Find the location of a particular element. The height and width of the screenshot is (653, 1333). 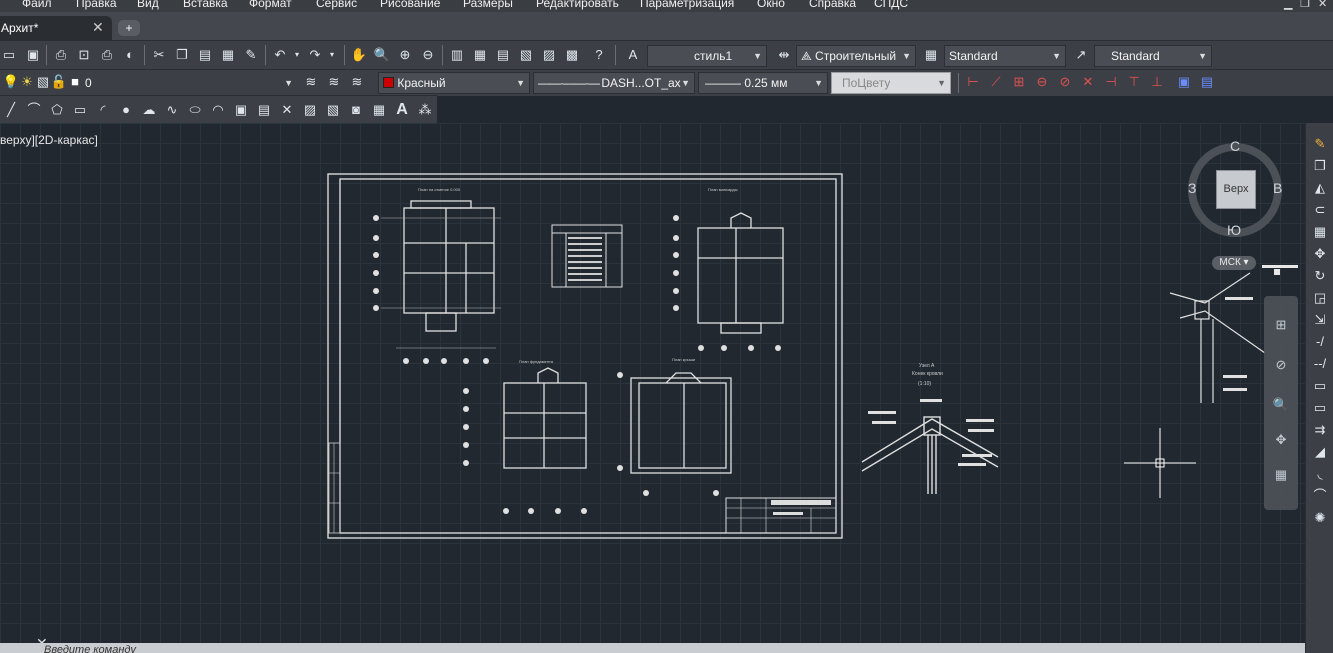

move-icon: ✥ is located at coordinates (1320, 254).